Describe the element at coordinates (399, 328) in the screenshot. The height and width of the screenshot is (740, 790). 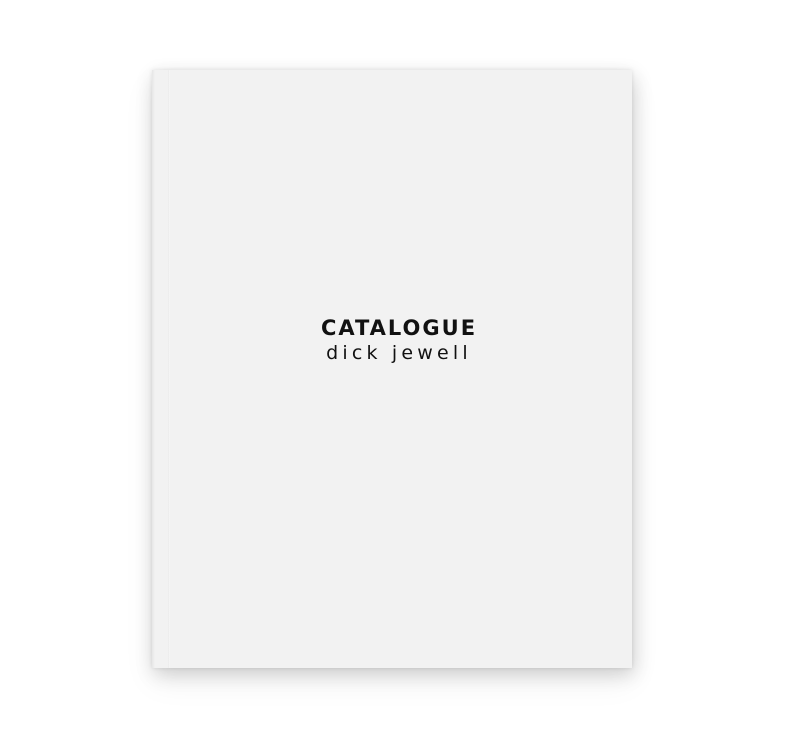
I see `book-title: CATALOGUE` at that location.